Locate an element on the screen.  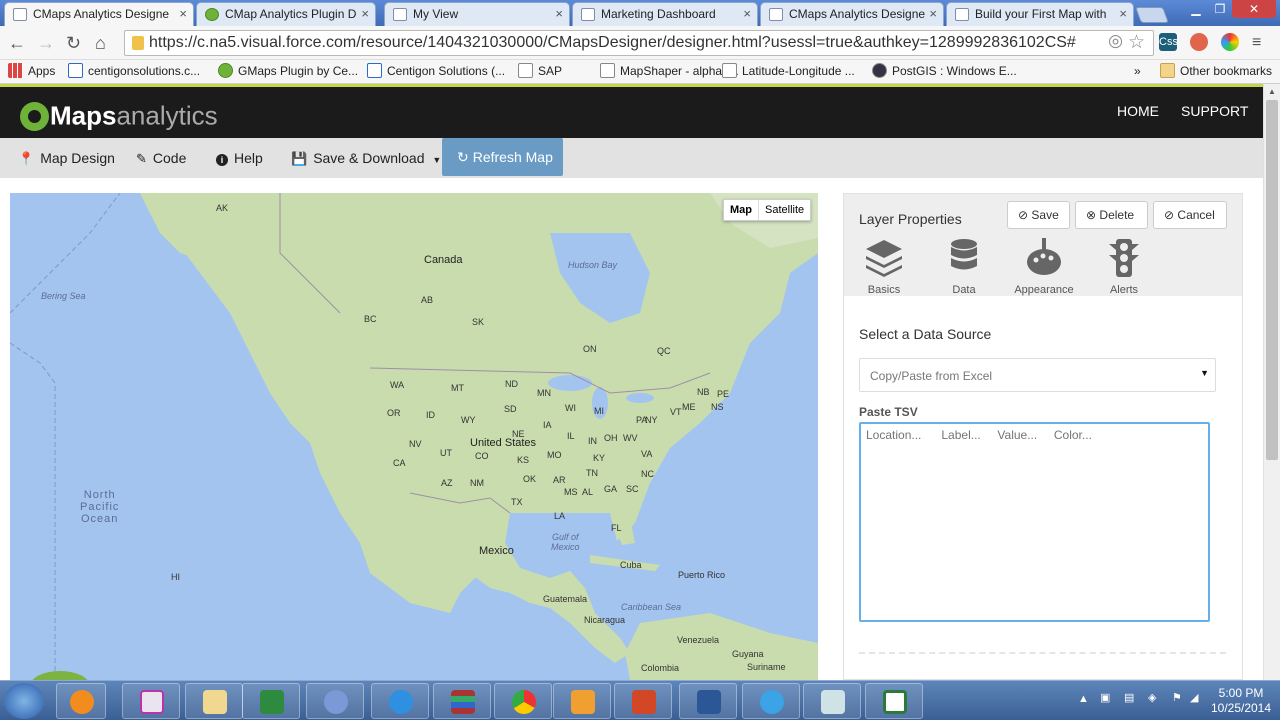
map-type-map-button: Map is located at coordinates (741, 210).